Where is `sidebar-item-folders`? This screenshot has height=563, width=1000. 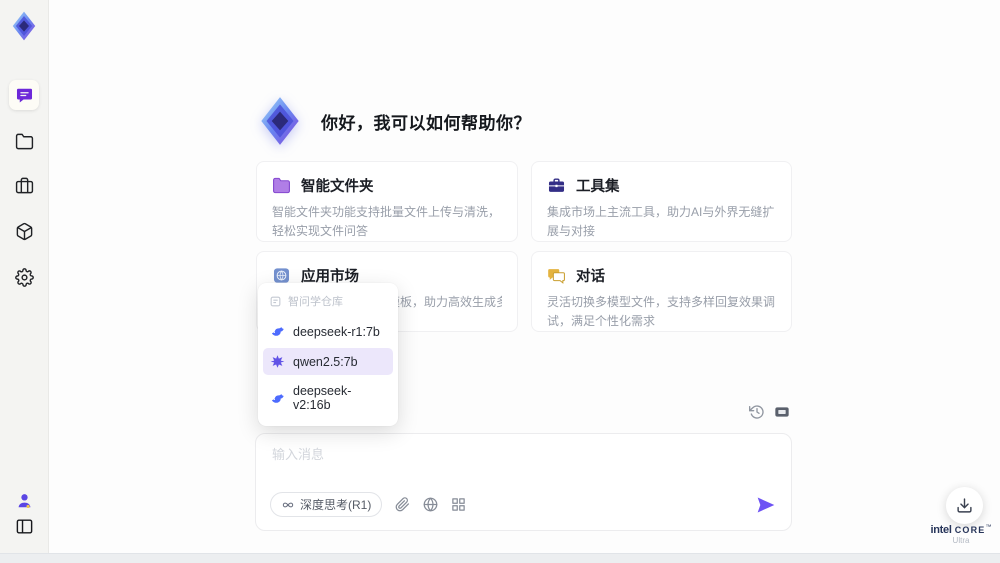 sidebar-item-folders is located at coordinates (24, 141).